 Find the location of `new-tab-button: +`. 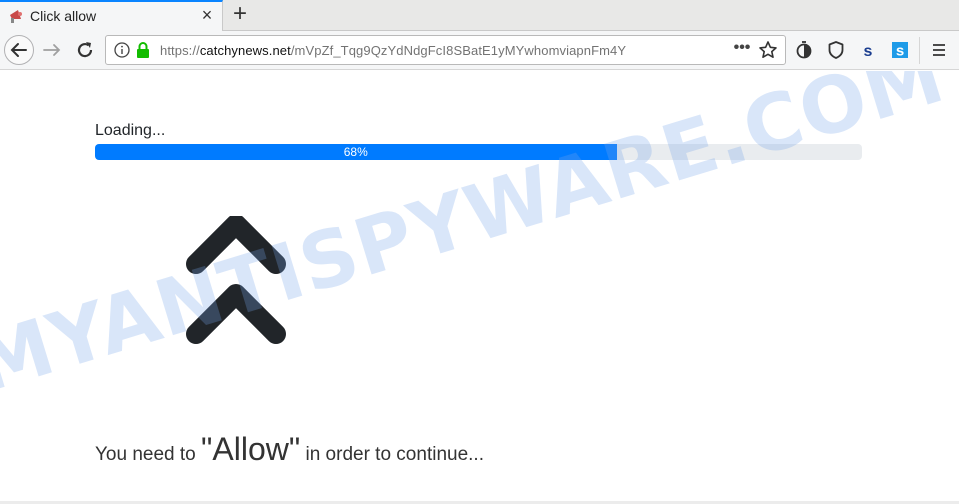

new-tab-button: + is located at coordinates (240, 15).